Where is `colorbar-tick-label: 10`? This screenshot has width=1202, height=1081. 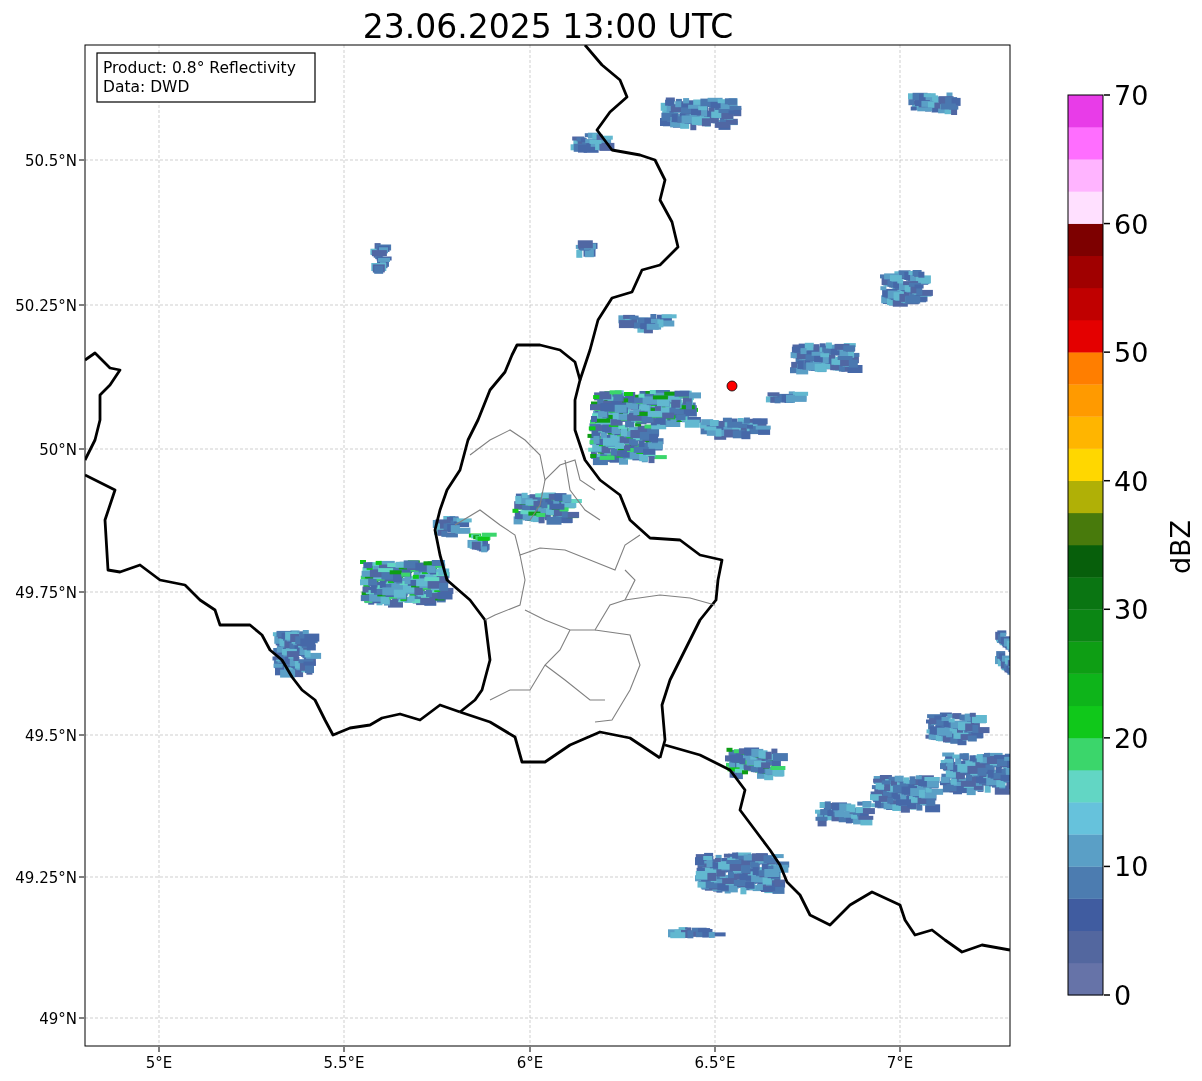 colorbar-tick-label: 10 is located at coordinates (1131, 867).